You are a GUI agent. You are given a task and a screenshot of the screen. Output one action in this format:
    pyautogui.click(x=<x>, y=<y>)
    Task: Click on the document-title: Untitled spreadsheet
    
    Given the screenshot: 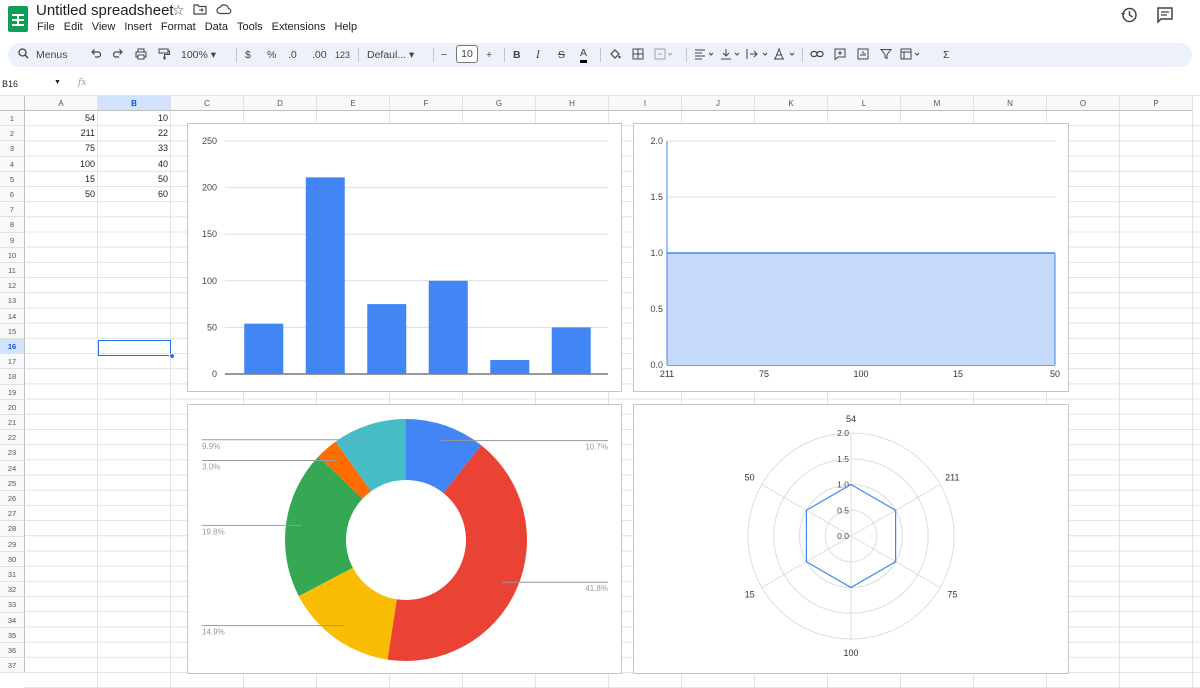 What is the action you would take?
    pyautogui.click(x=105, y=10)
    